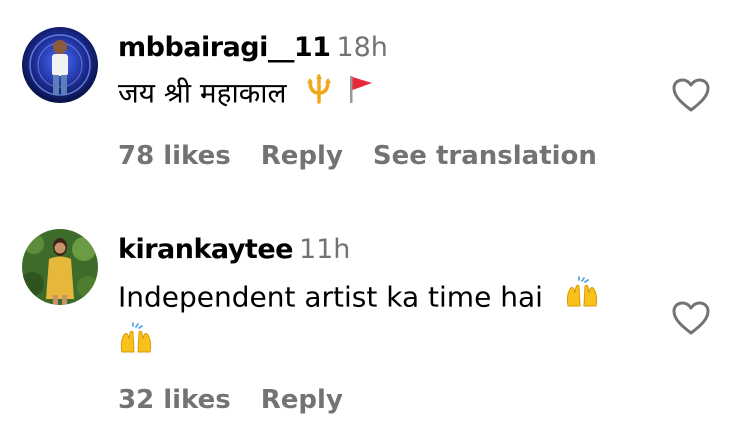 The width and height of the screenshot is (736, 431). What do you see at coordinates (205, 249) in the screenshot?
I see `username-link: kirankaytee` at bounding box center [205, 249].